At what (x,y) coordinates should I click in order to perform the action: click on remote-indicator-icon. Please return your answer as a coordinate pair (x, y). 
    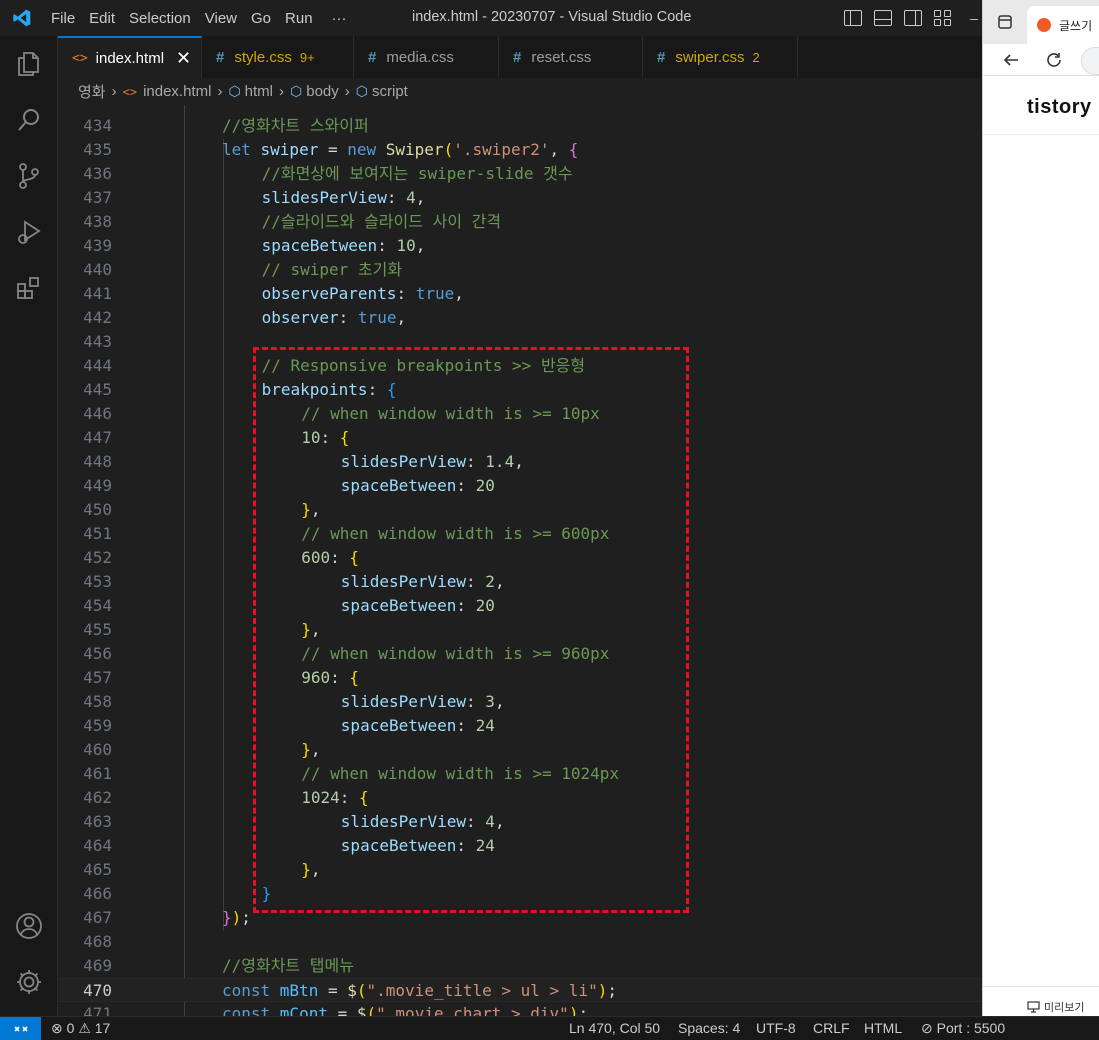
    Looking at the image, I should click on (20, 1028).